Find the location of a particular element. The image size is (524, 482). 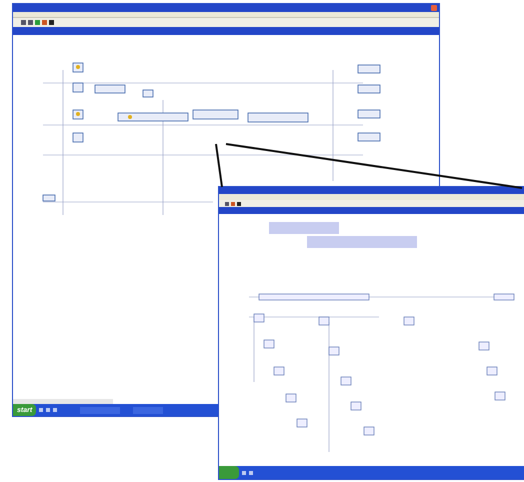

close-icon is located at coordinates (434, 8).